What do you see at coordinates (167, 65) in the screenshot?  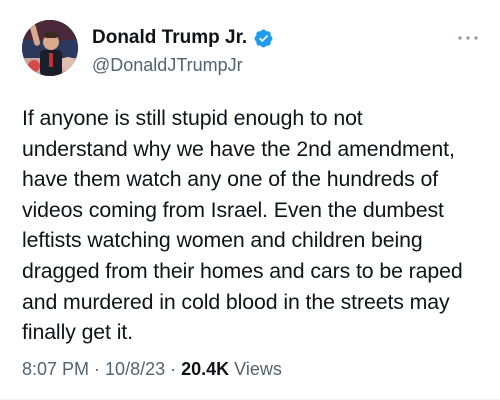 I see `author-handle: @DonaldJTrumpJr` at bounding box center [167, 65].